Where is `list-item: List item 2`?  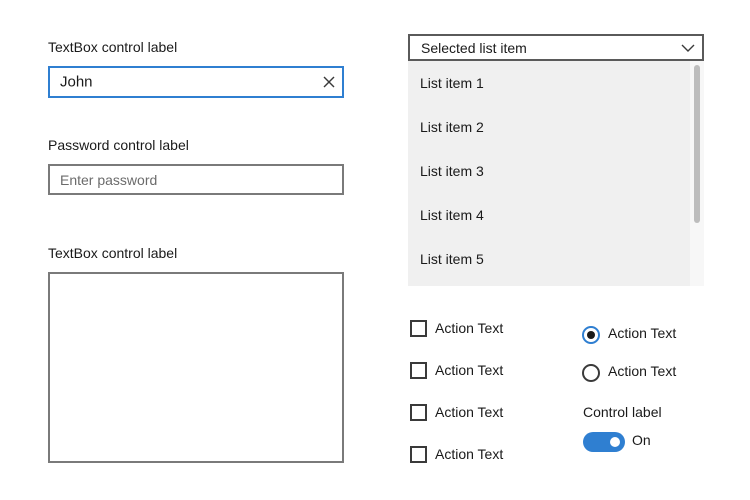
list-item: List item 2 is located at coordinates (452, 127).